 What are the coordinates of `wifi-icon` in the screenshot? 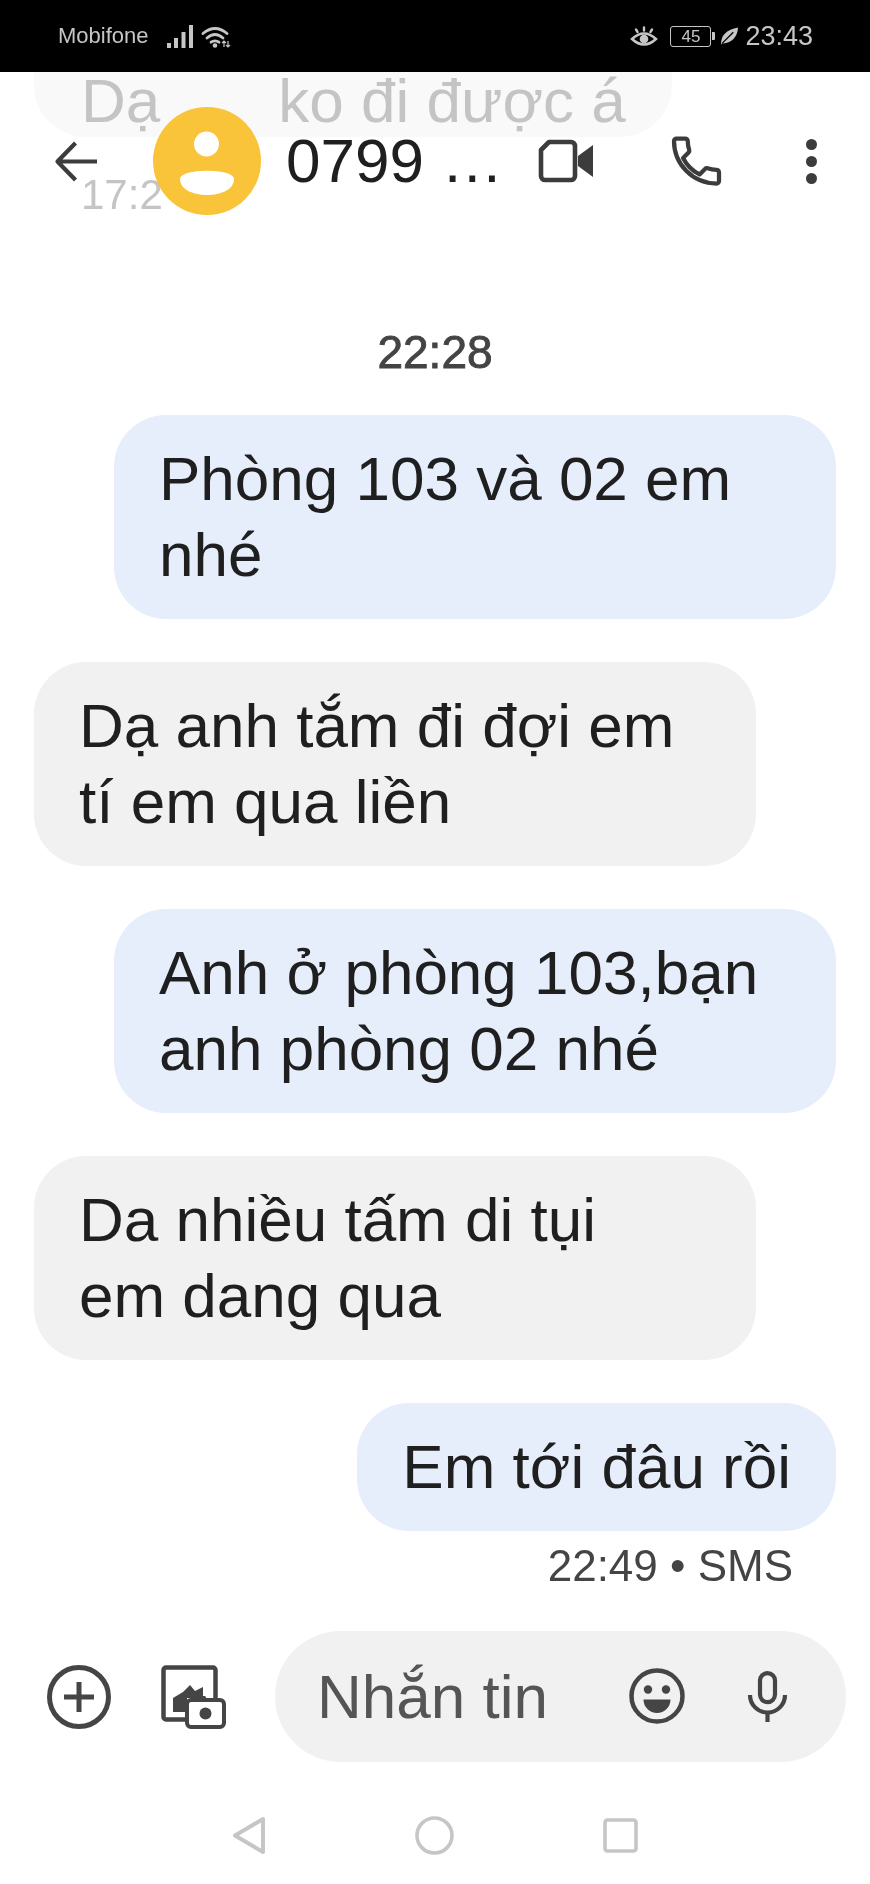 It's located at (215, 36).